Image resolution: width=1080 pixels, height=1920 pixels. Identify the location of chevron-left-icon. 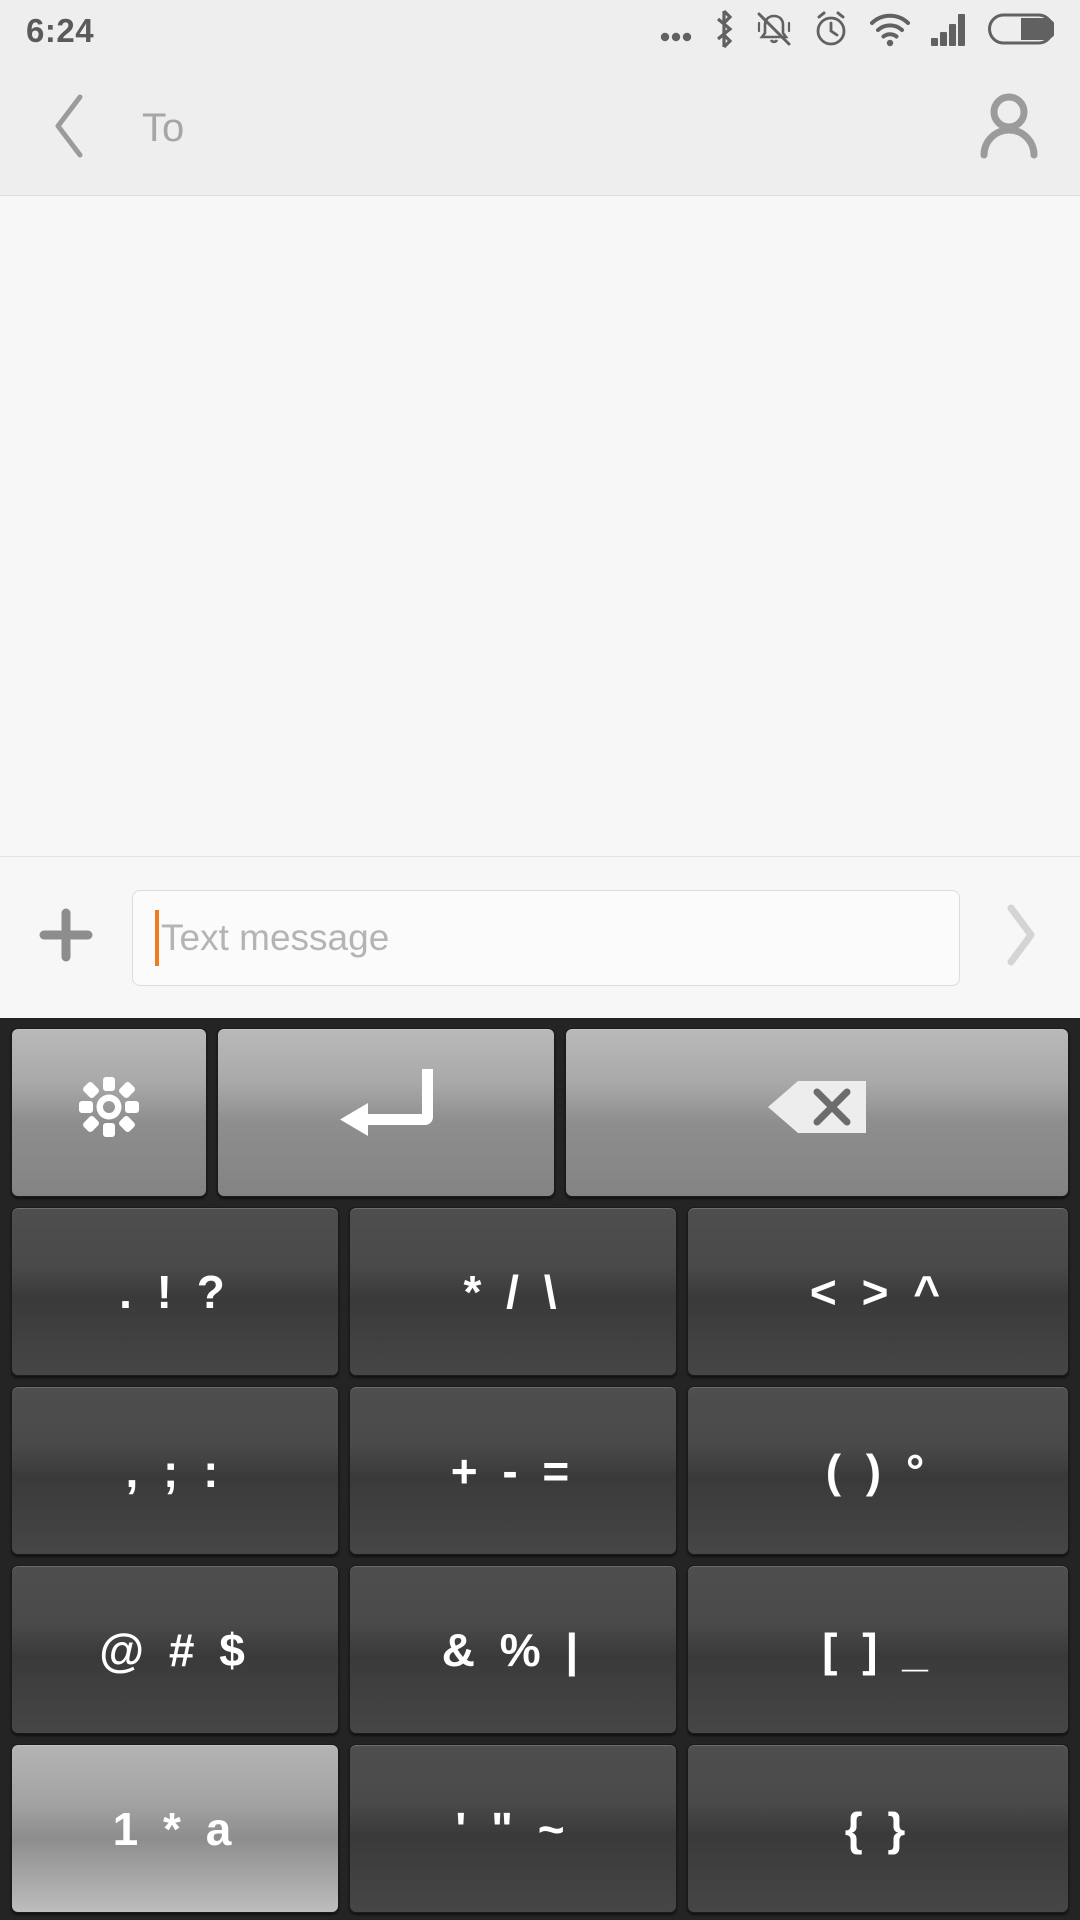
(71, 128).